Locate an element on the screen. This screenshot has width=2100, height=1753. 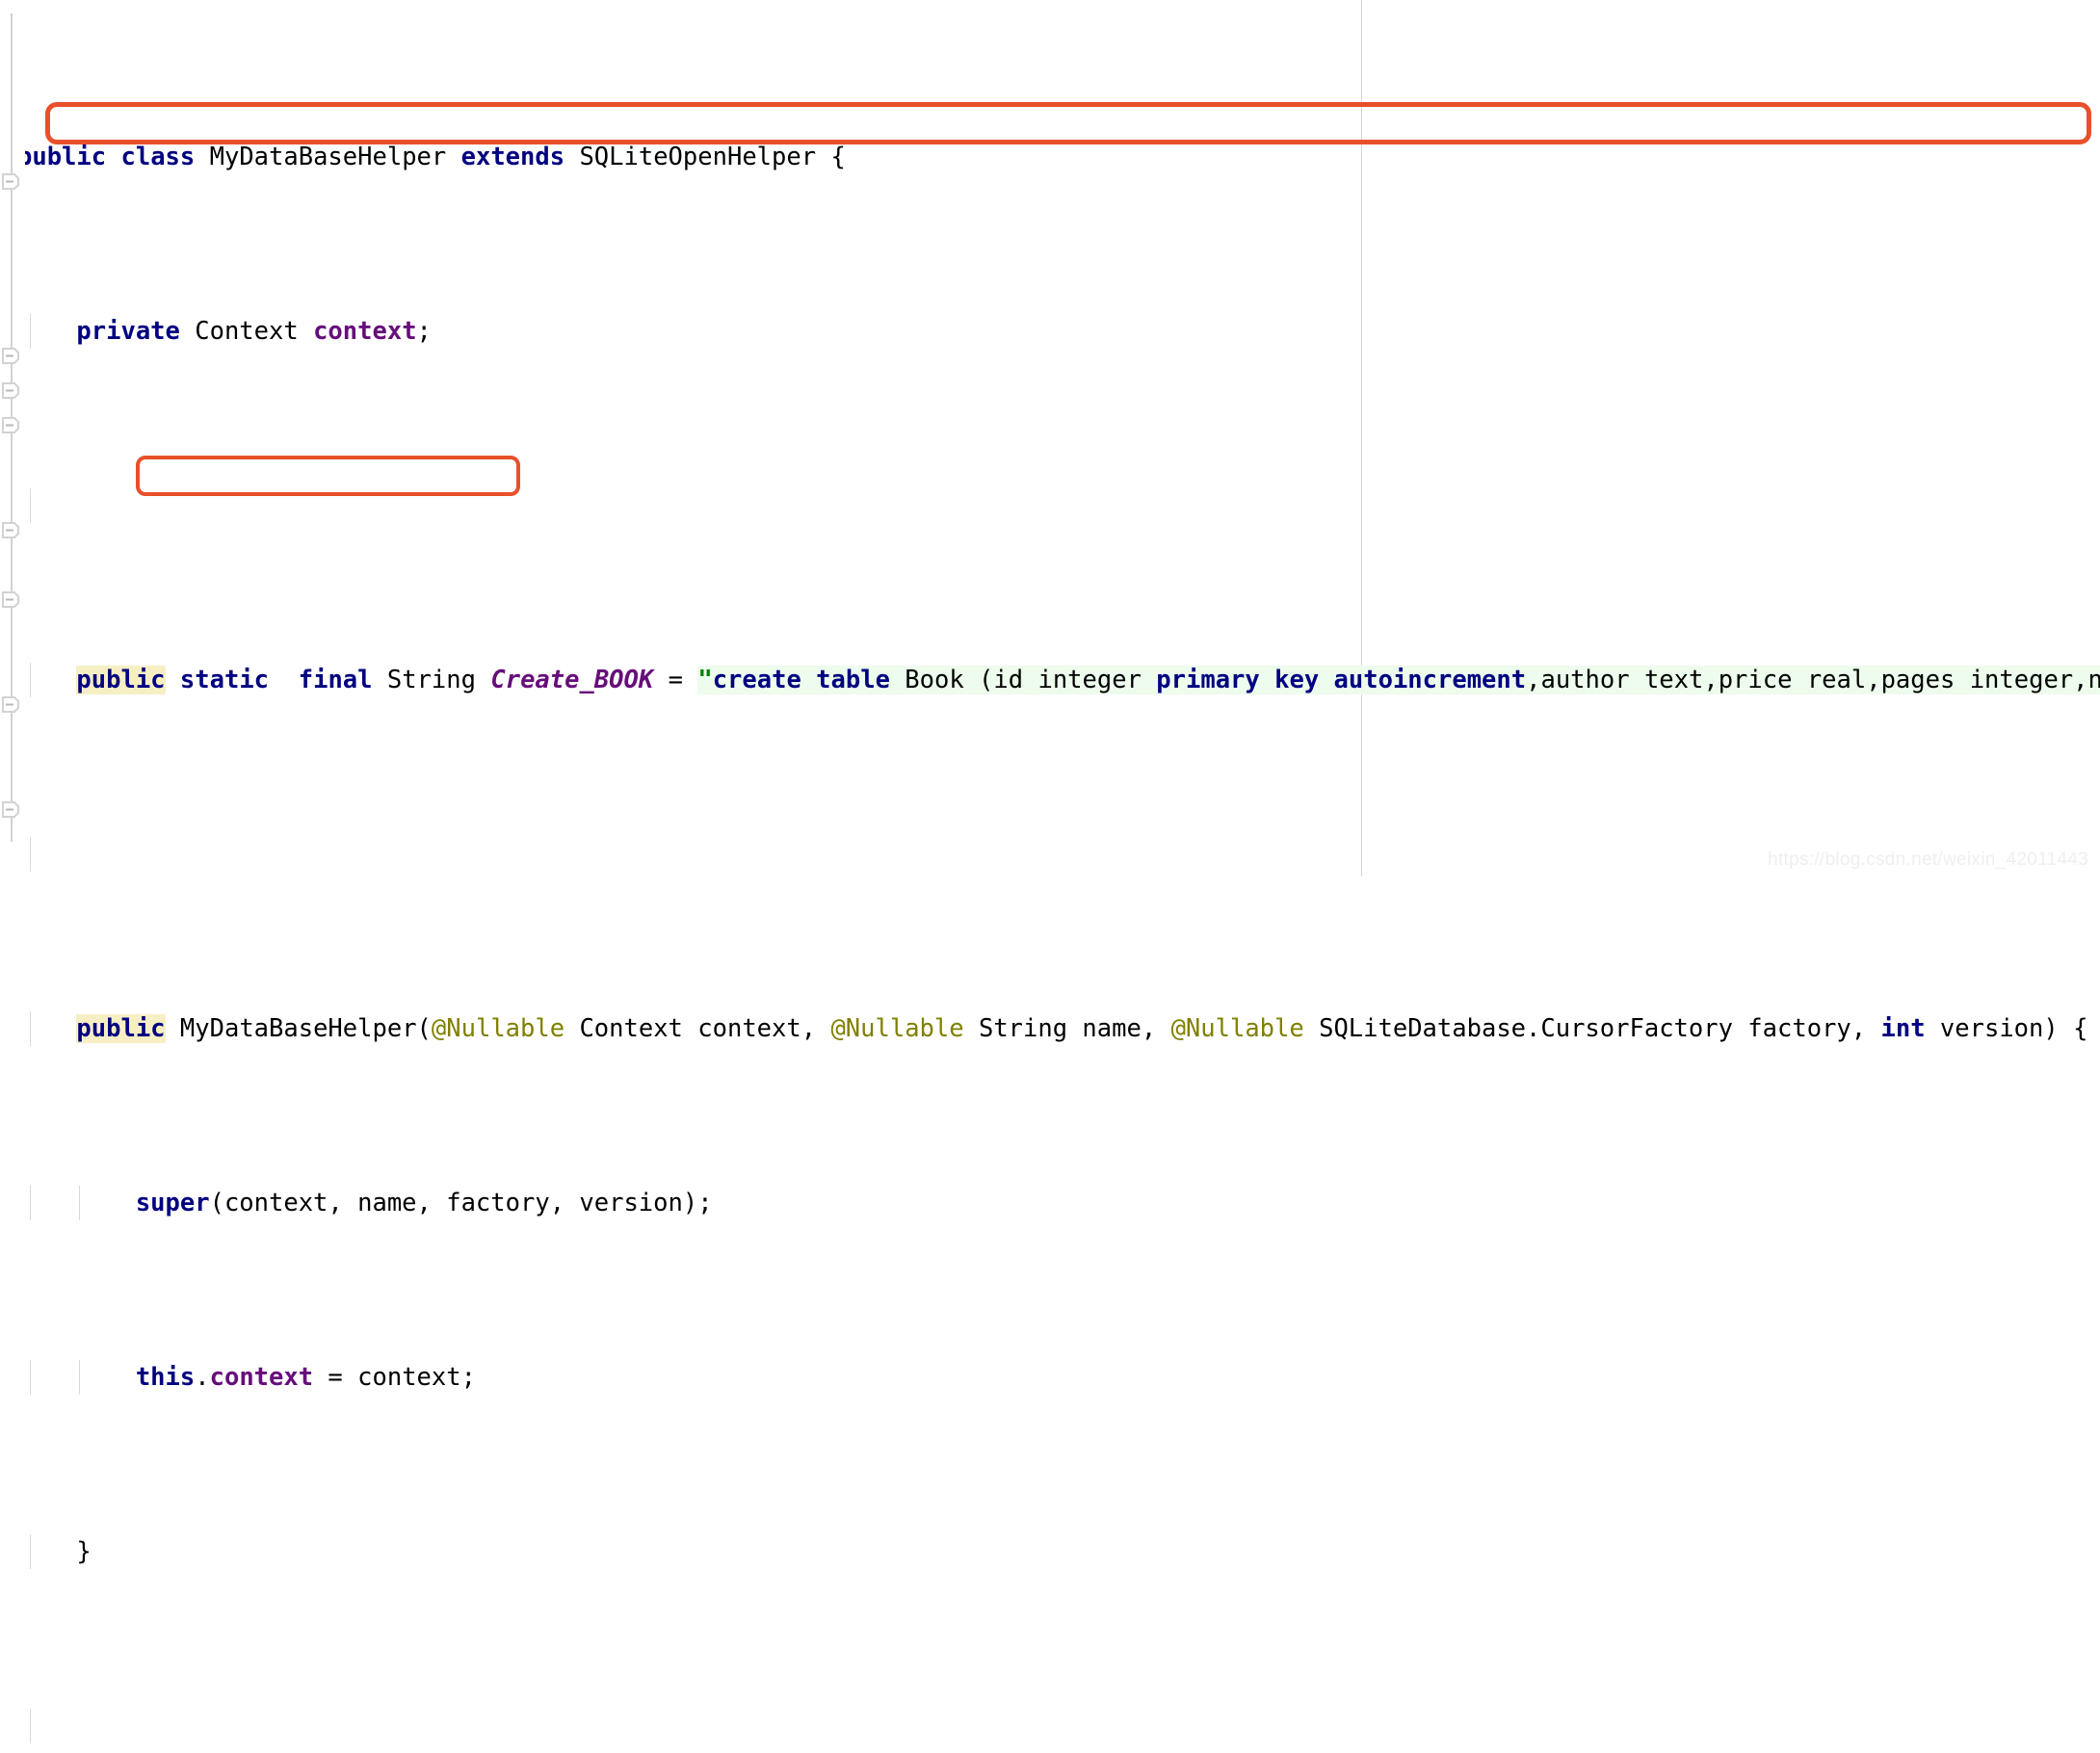
param-factory: SQLiteDatabase.CursorFactory factory, is located at coordinates (1600, 1028).